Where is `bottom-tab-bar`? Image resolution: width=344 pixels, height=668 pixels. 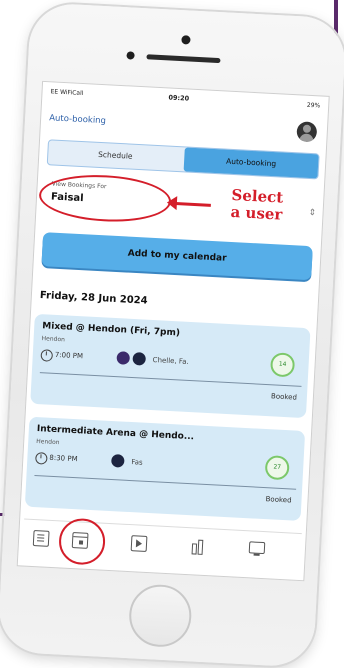 bottom-tab-bar is located at coordinates (162, 544).